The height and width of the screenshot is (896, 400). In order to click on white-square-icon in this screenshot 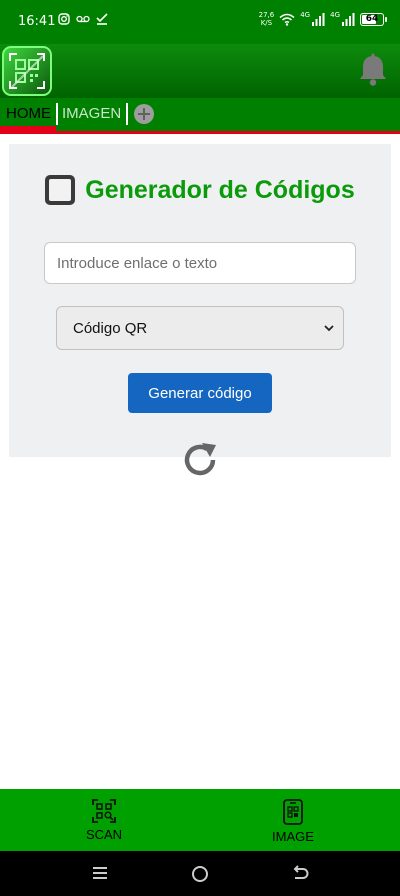, I will do `click(60, 190)`.